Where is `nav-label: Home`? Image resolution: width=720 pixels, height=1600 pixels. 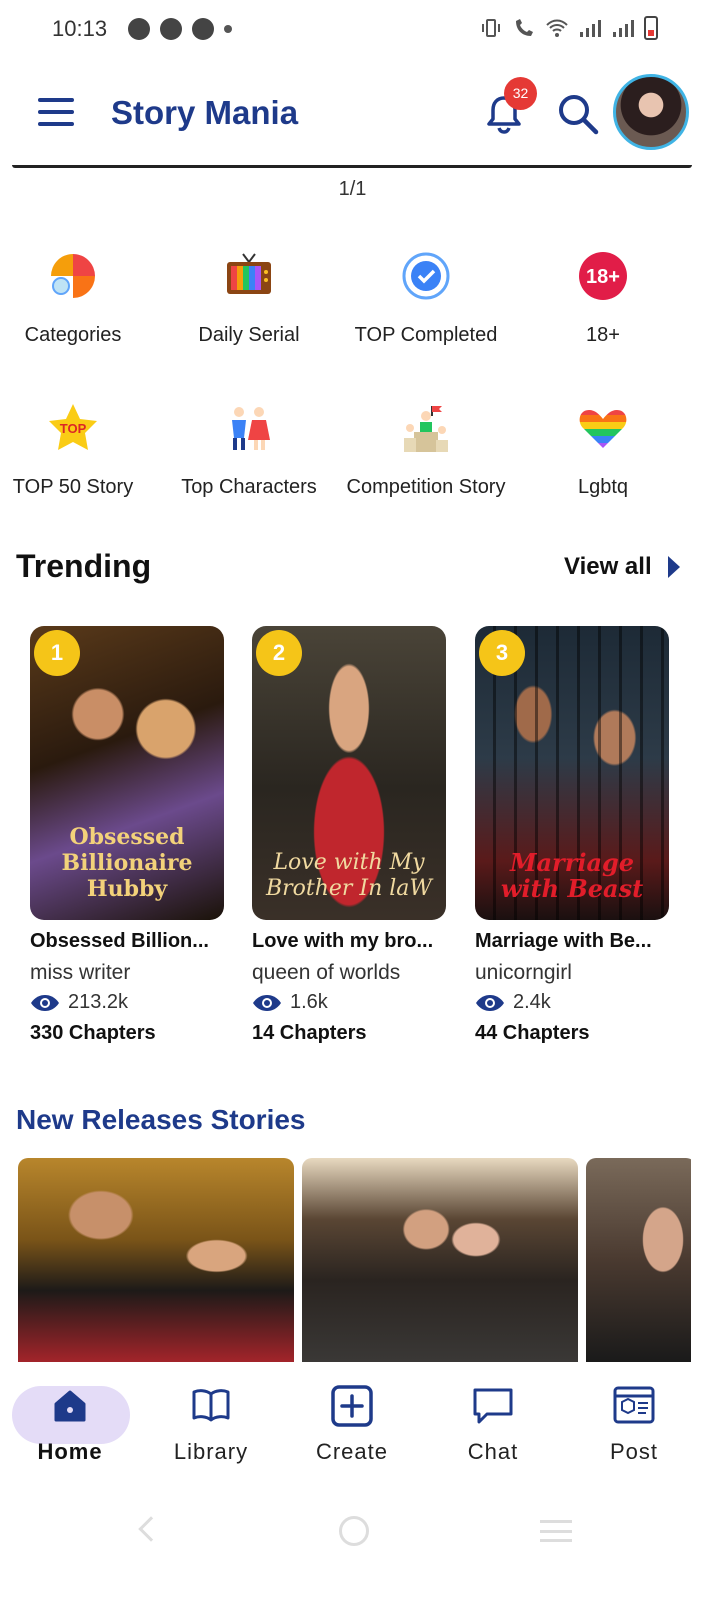 nav-label: Home is located at coordinates (70, 1451).